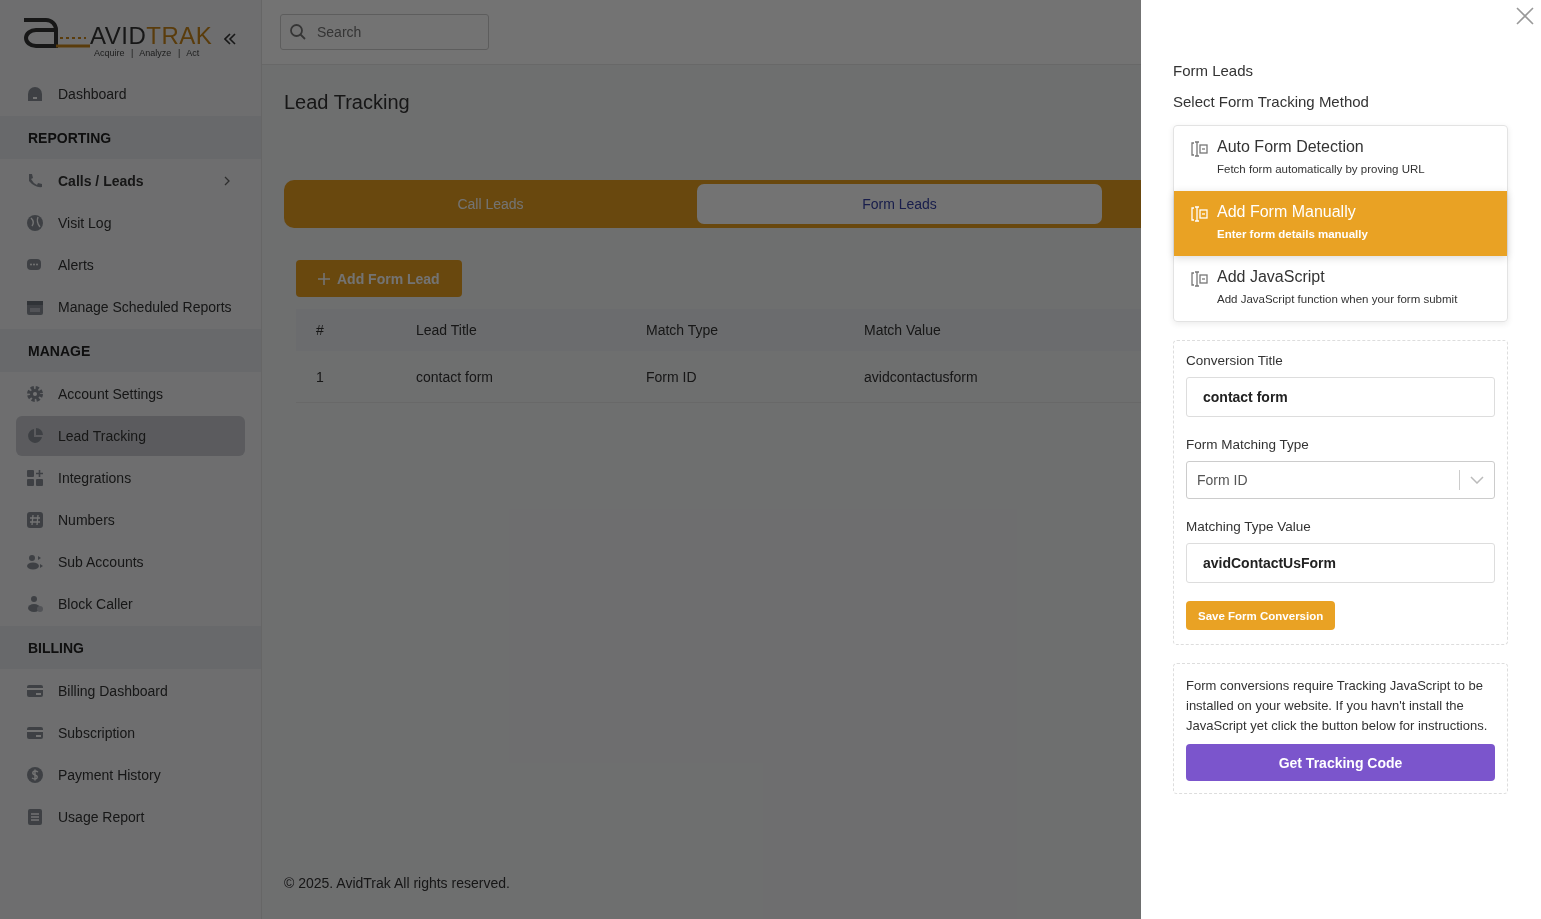  I want to click on document-icon, so click(35, 817).